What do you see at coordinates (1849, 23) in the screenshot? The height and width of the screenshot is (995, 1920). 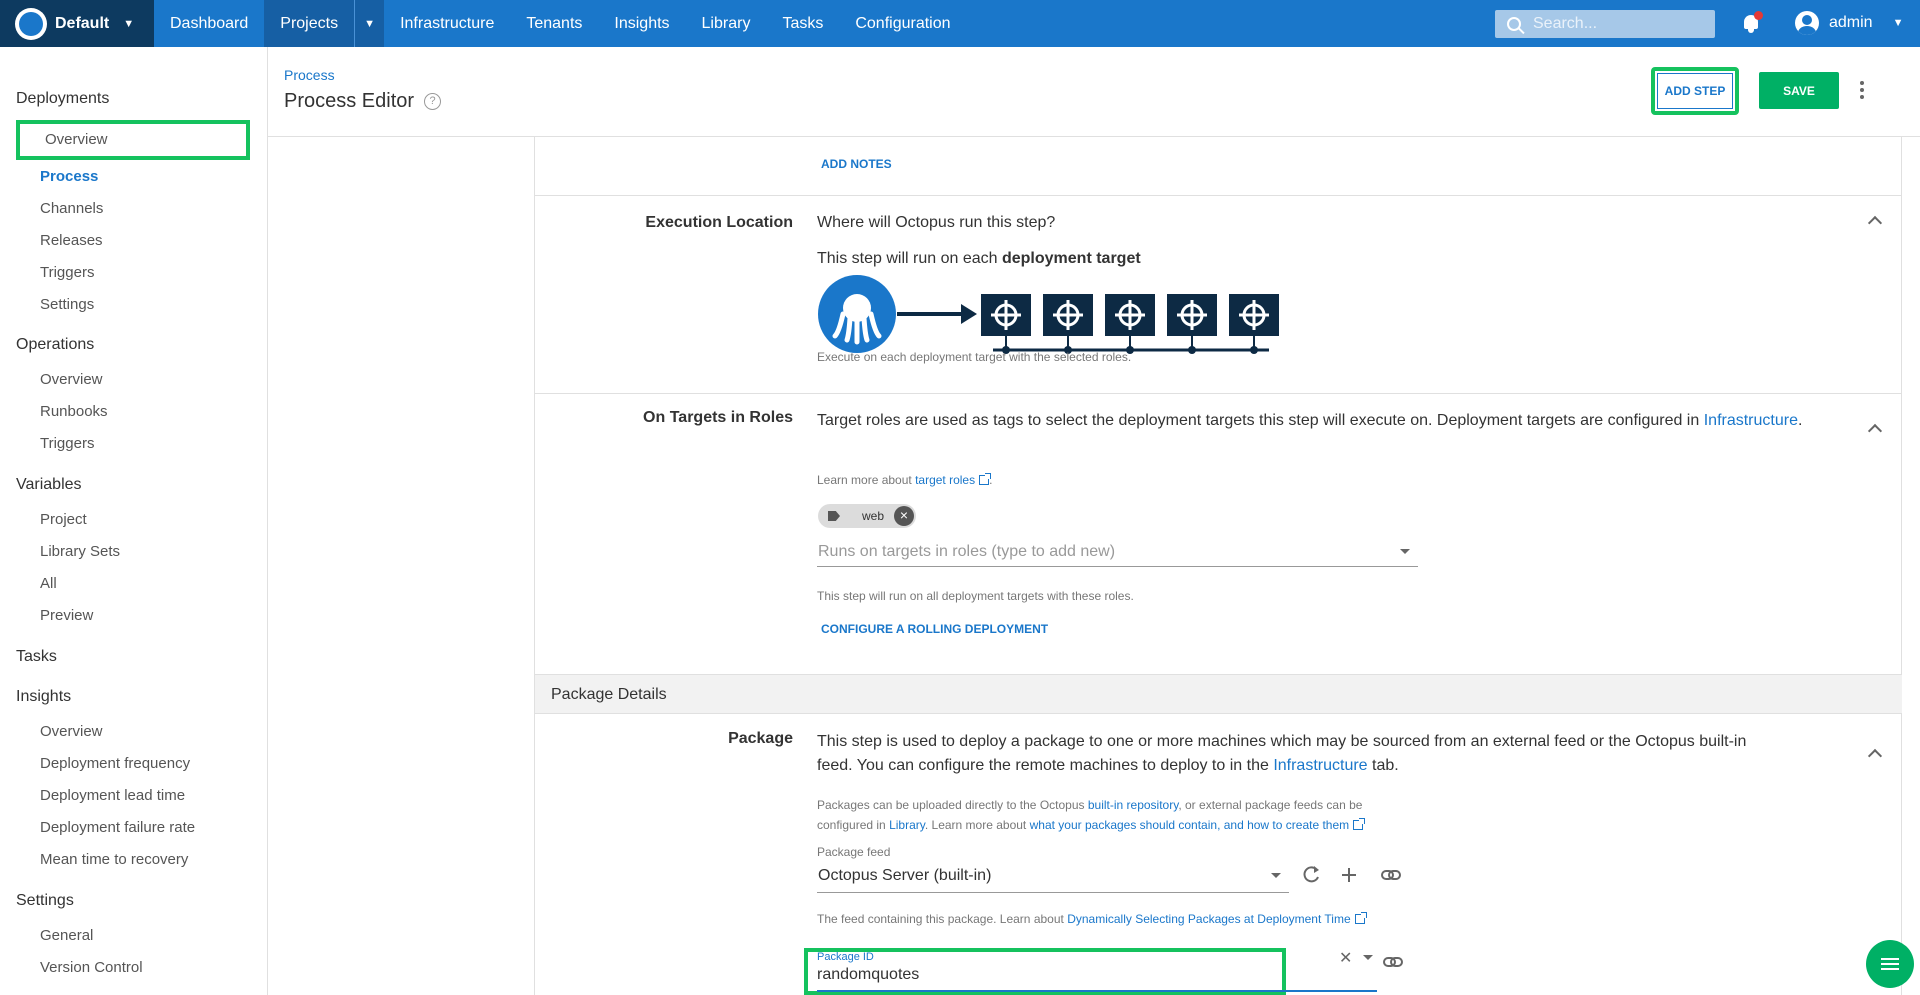 I see `user-menu: admin ▼` at bounding box center [1849, 23].